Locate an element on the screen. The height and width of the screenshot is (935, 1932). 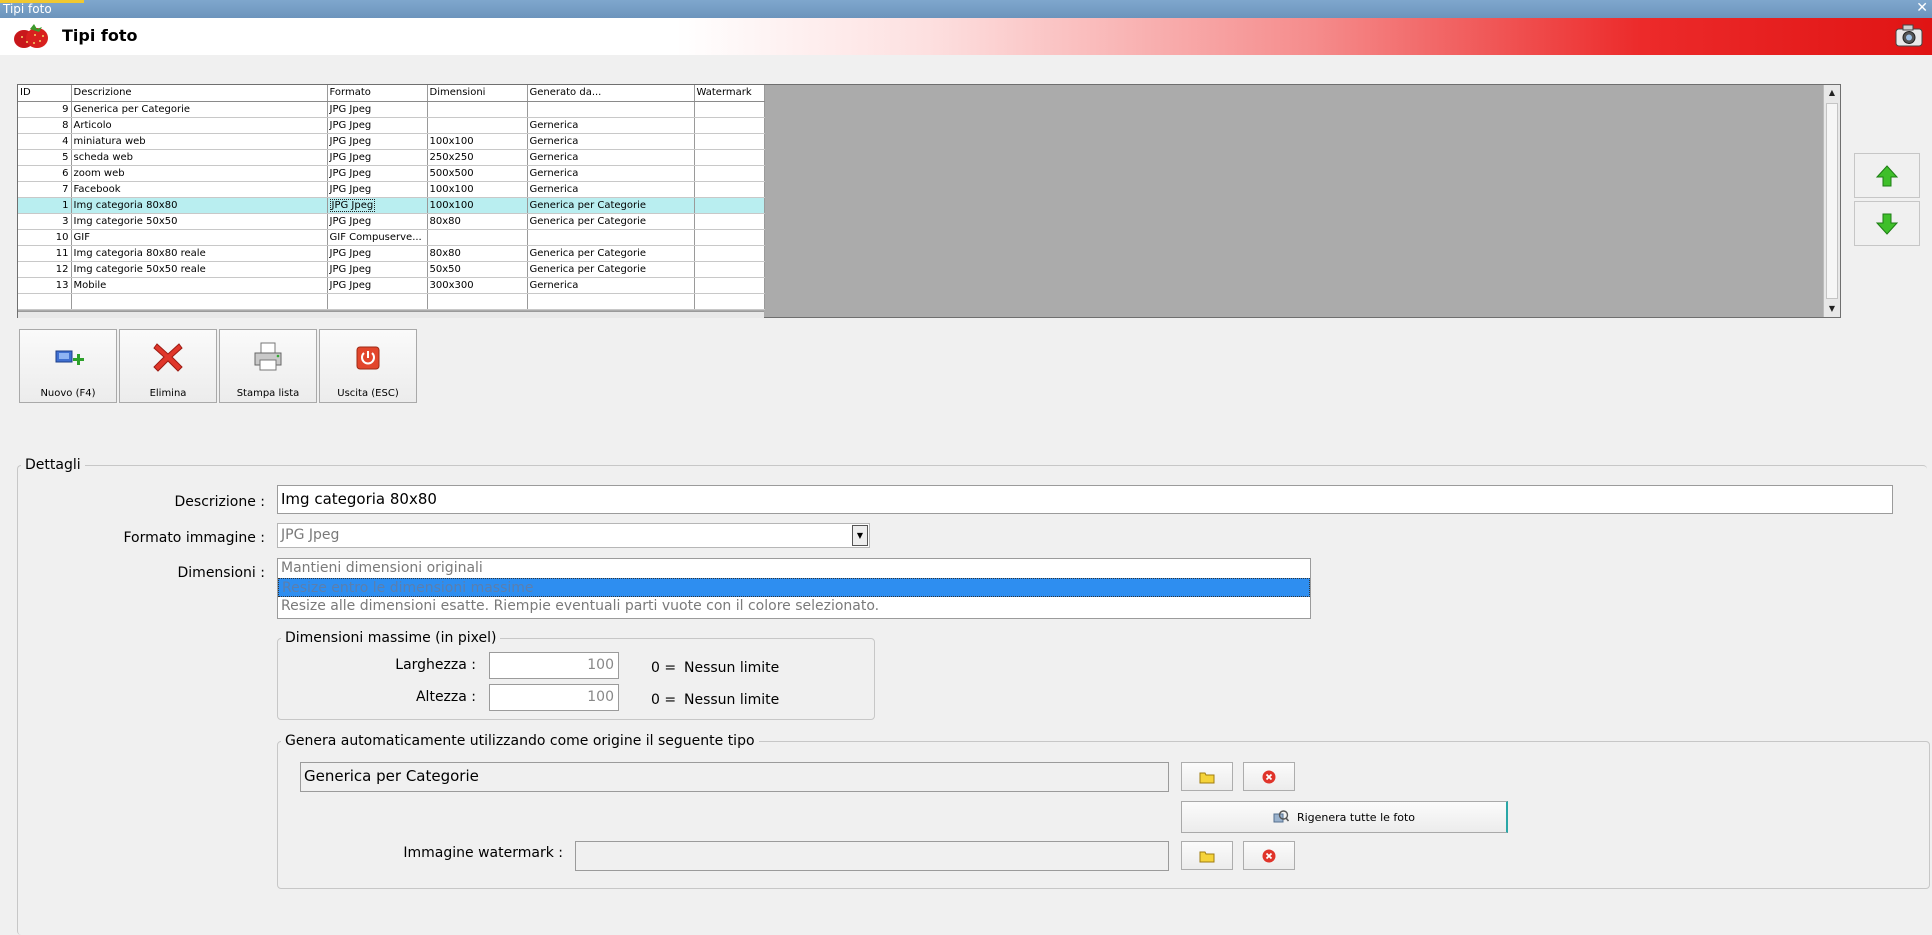
altezza-input: 100 is located at coordinates (554, 697).